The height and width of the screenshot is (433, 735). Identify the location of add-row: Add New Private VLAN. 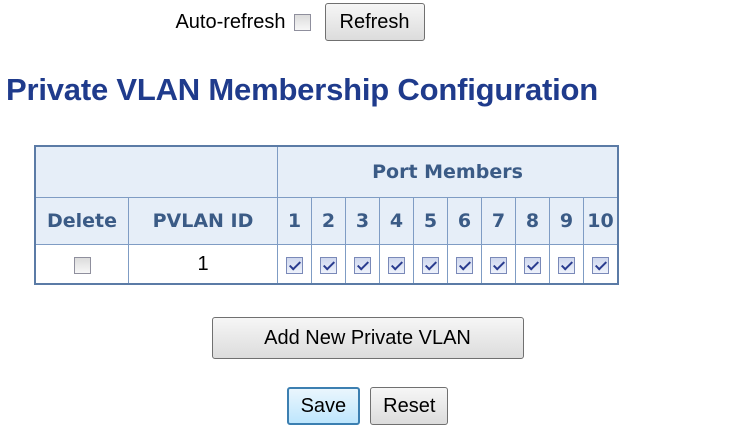
(367, 338).